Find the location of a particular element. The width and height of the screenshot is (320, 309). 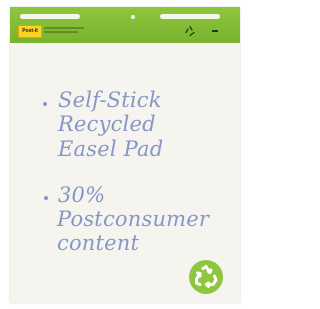

note-line-5: Postconsumer is located at coordinates (133, 219).